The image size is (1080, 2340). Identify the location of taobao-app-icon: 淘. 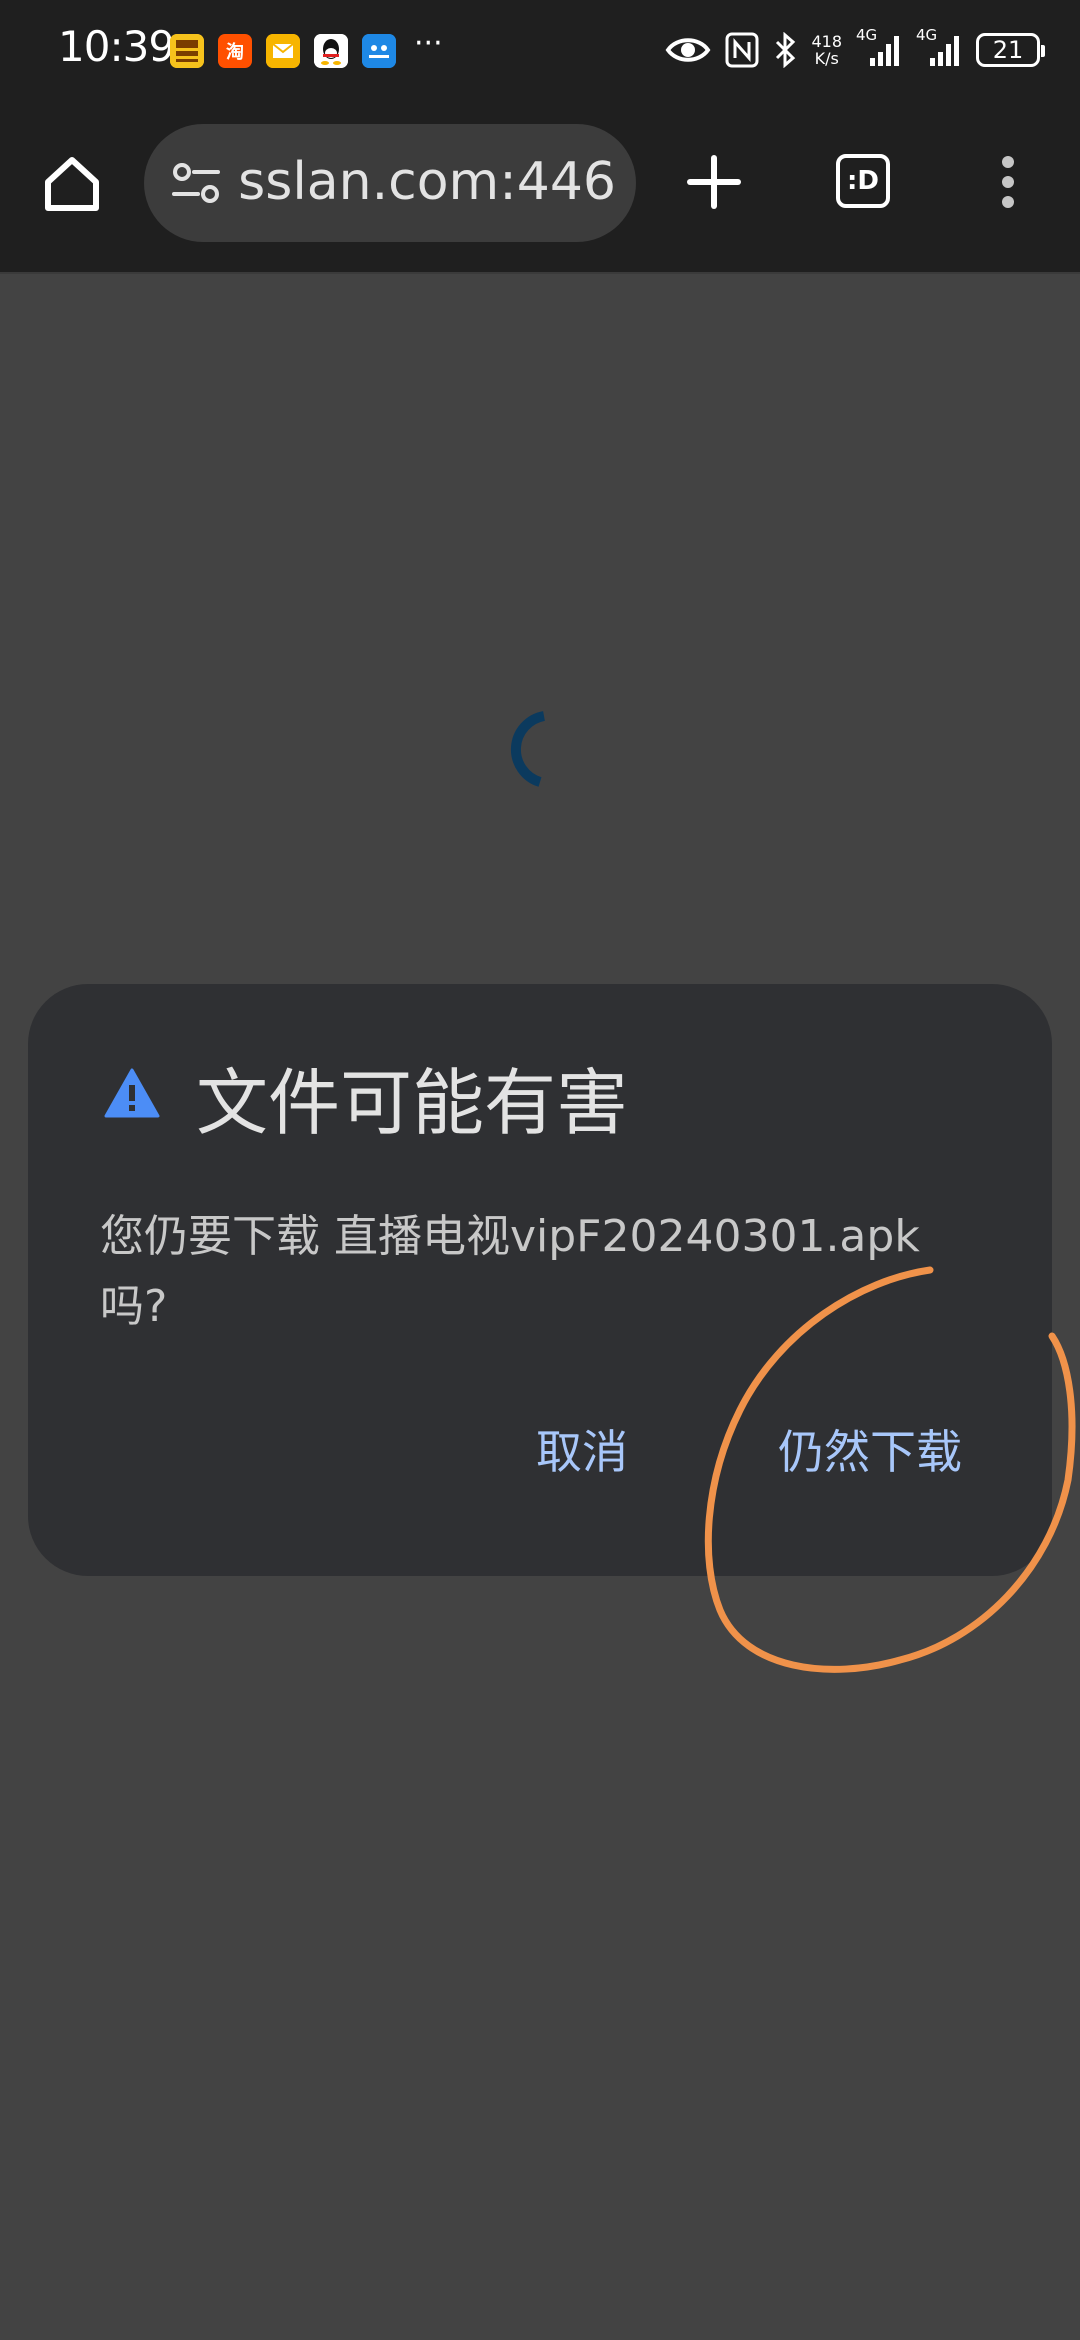
(235, 51).